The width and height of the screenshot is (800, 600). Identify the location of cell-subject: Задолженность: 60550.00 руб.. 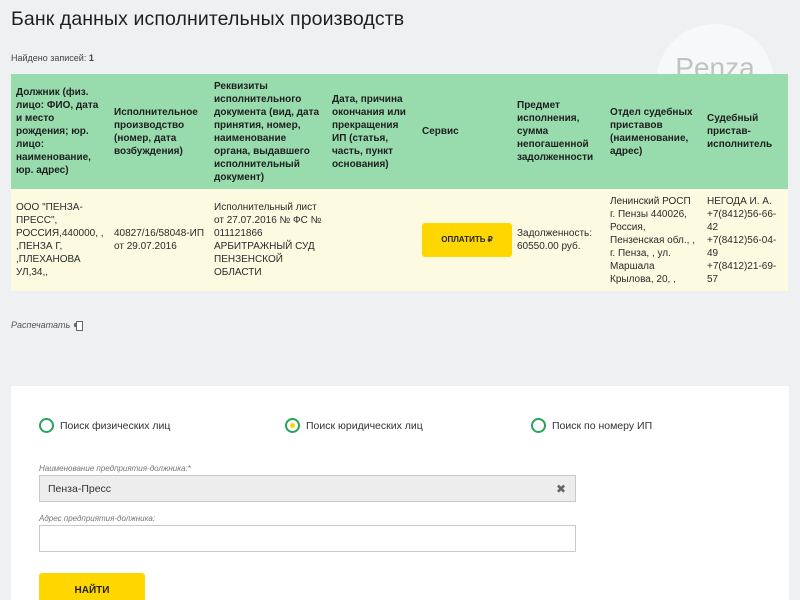
(555, 240).